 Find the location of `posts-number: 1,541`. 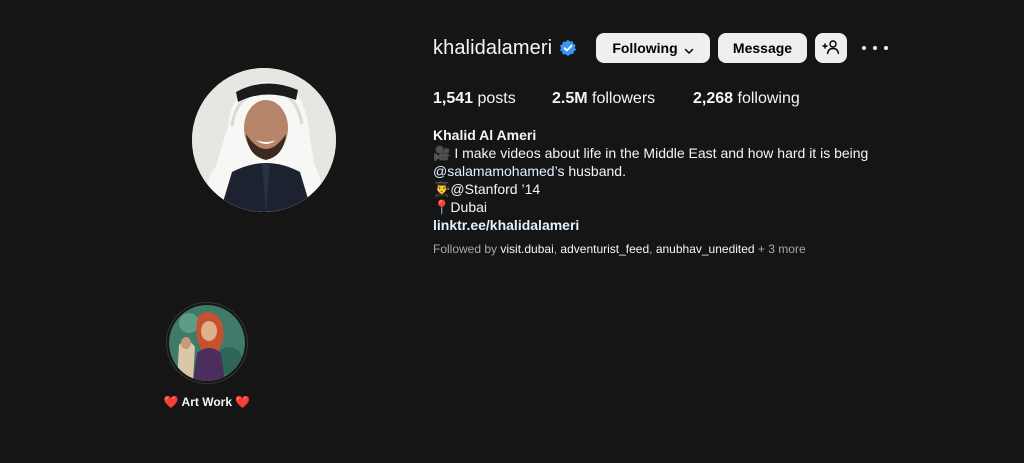

posts-number: 1,541 is located at coordinates (453, 98).